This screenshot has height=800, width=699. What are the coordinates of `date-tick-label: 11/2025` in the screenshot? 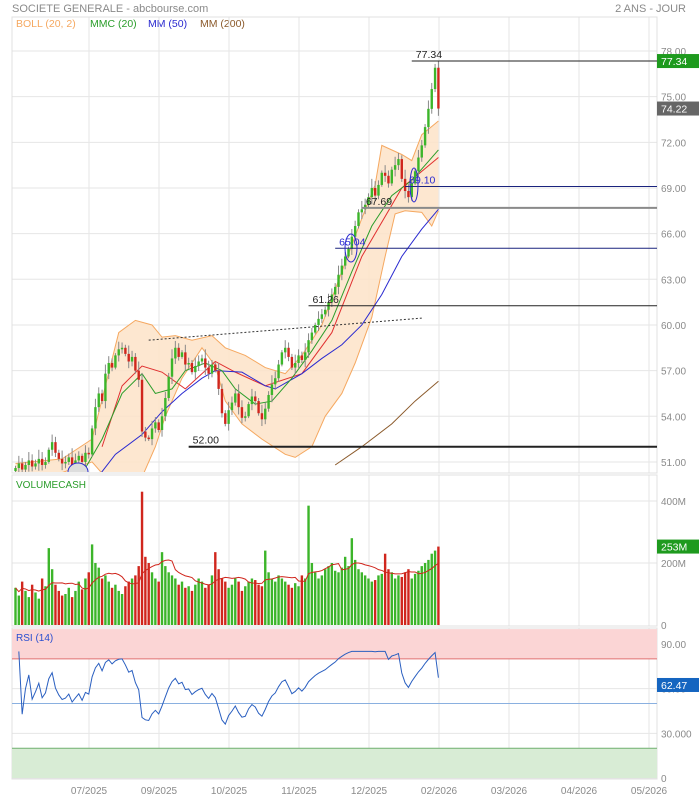 It's located at (299, 791).